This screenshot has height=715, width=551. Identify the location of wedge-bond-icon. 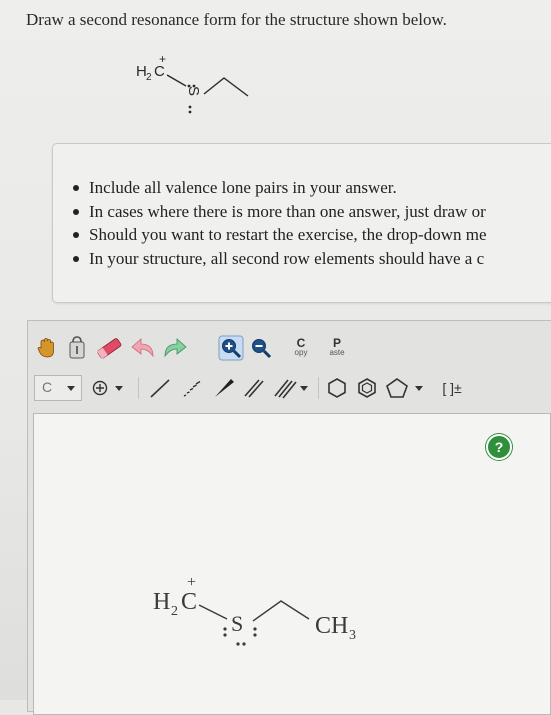
(224, 388).